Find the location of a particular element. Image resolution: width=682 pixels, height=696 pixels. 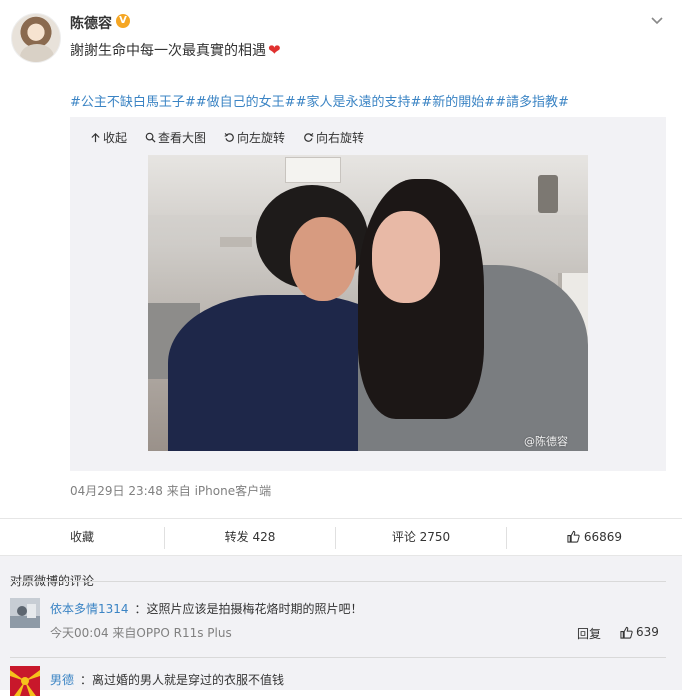

photo-person-right-face is located at coordinates (406, 257).